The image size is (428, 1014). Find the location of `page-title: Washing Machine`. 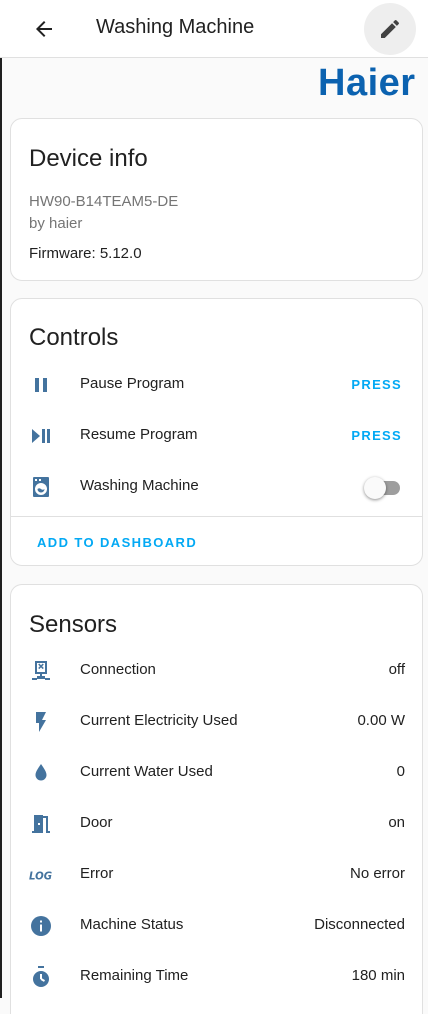

page-title: Washing Machine is located at coordinates (175, 27).